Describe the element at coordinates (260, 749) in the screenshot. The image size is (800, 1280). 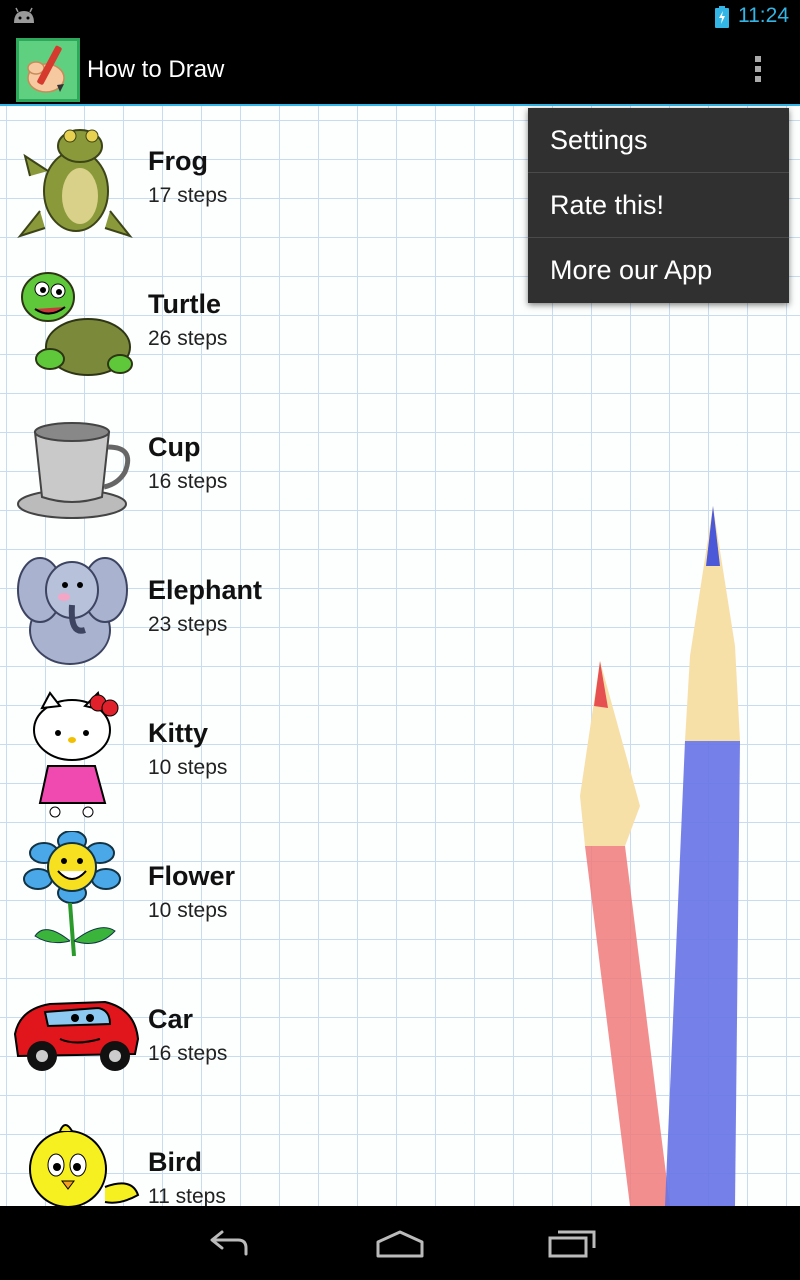
I see `list-item-kitty: Kitty 10 steps` at that location.